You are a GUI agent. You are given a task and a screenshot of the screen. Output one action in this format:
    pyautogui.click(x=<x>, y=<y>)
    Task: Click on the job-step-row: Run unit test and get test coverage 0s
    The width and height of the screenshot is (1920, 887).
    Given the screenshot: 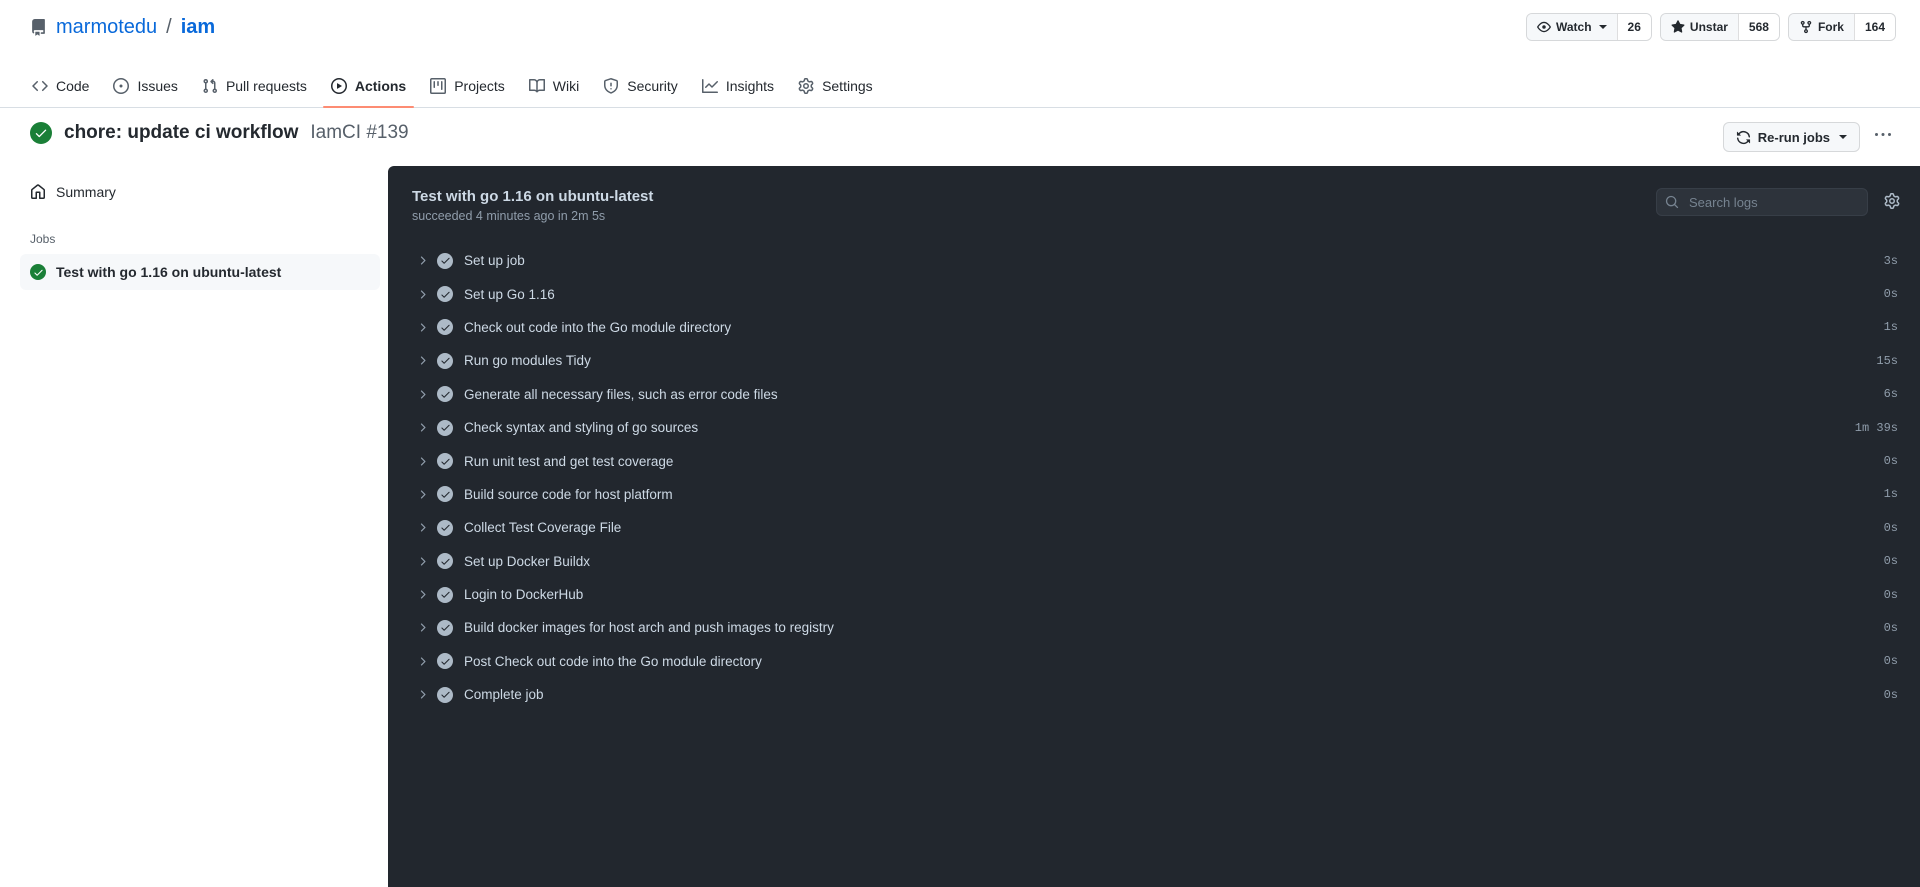 What is the action you would take?
    pyautogui.click(x=1154, y=460)
    